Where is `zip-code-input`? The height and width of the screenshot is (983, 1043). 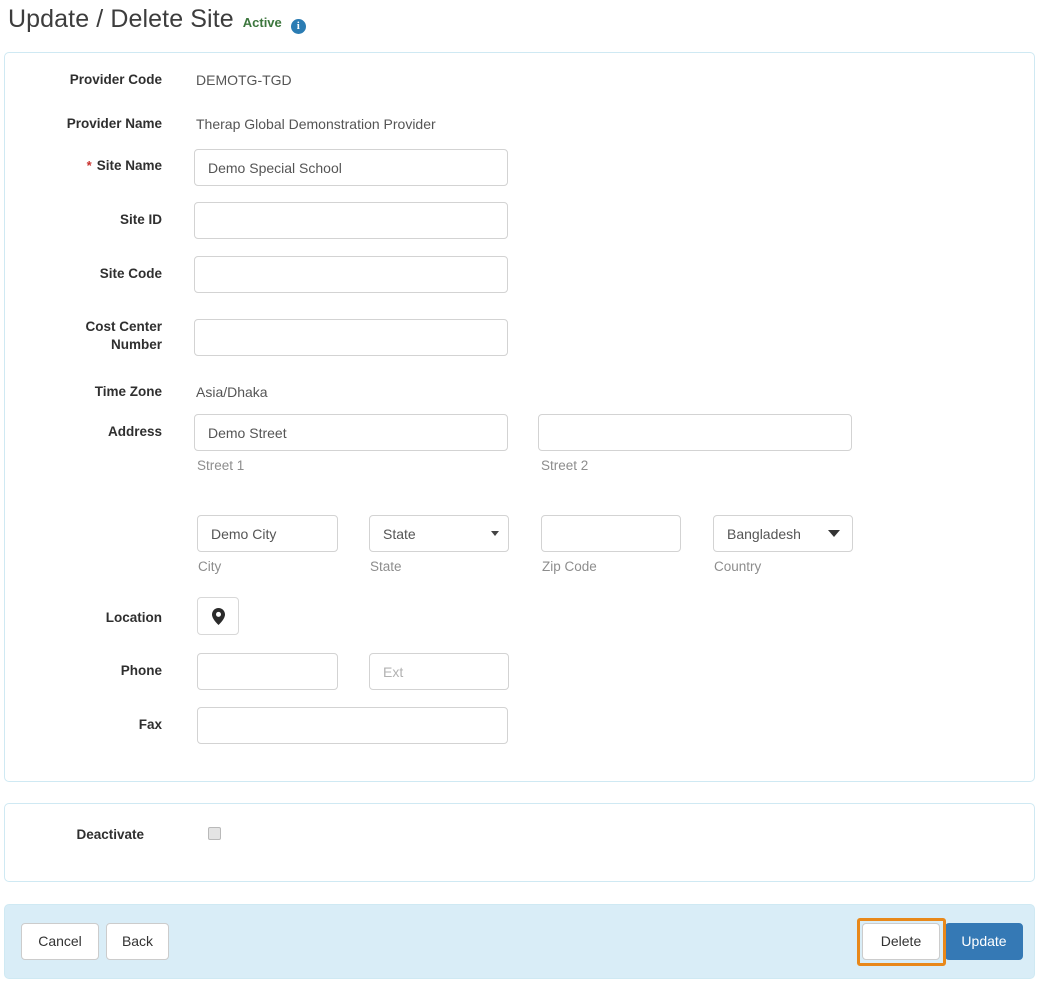
zip-code-input is located at coordinates (611, 533).